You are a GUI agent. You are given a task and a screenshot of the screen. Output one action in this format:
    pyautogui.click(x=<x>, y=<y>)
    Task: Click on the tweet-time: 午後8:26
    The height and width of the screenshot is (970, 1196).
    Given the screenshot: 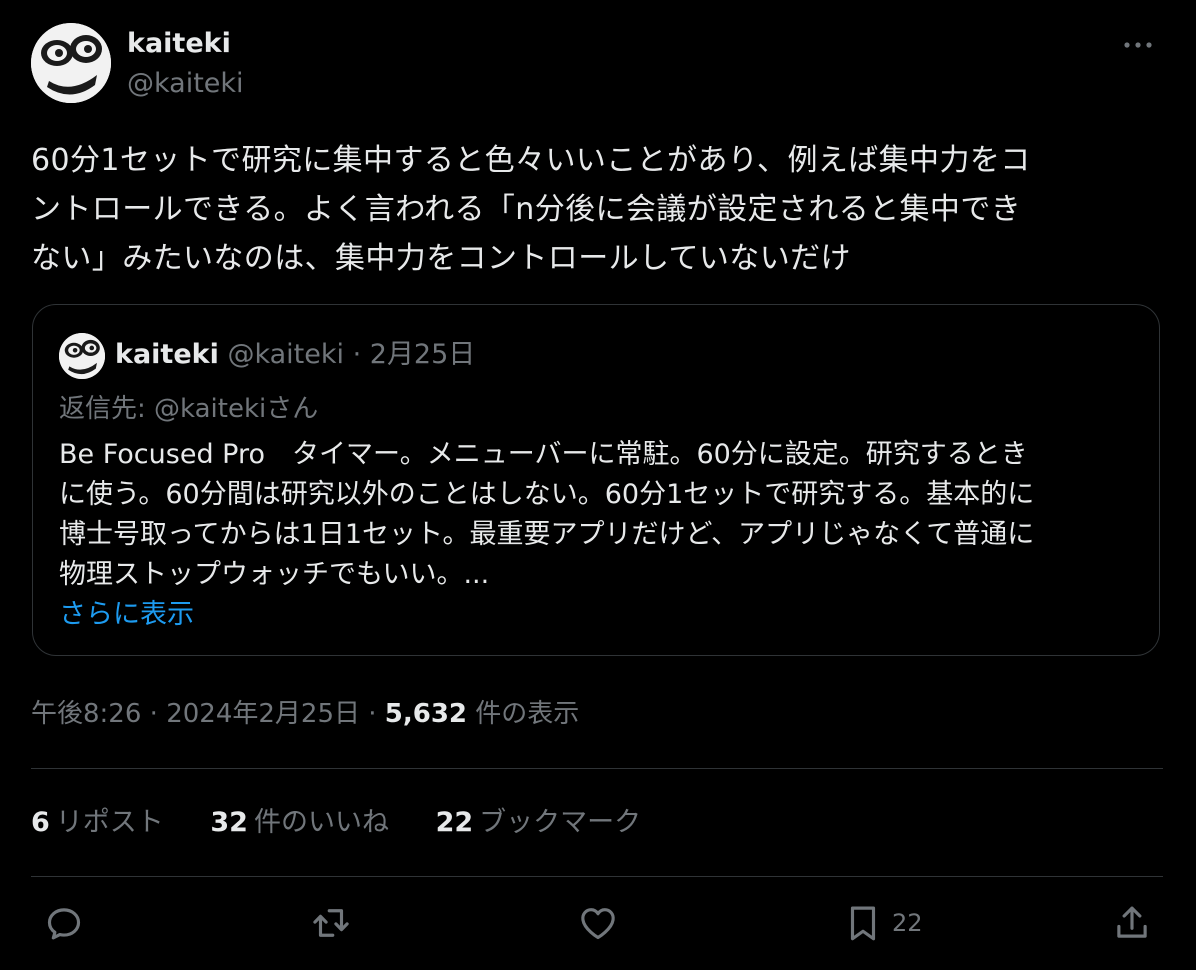 What is the action you would take?
    pyautogui.click(x=86, y=714)
    